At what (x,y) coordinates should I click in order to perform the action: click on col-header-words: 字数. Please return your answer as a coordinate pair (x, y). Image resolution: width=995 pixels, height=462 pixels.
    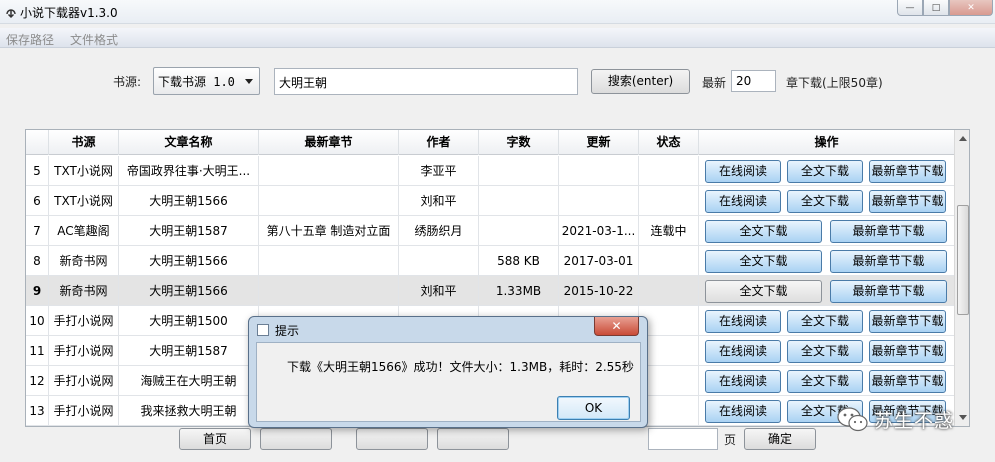
    Looking at the image, I should click on (519, 142).